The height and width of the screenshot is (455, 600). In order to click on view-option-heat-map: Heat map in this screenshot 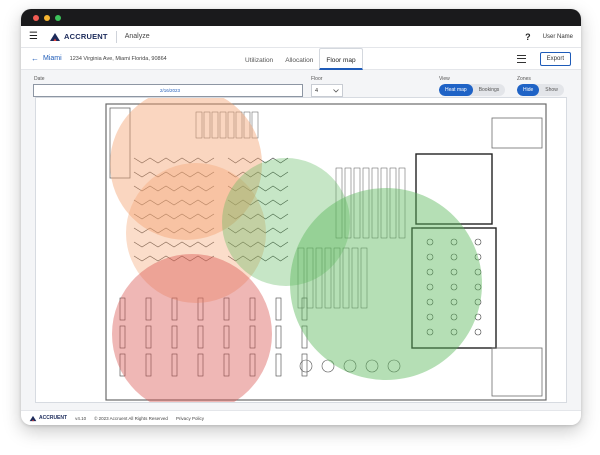, I will do `click(456, 90)`.